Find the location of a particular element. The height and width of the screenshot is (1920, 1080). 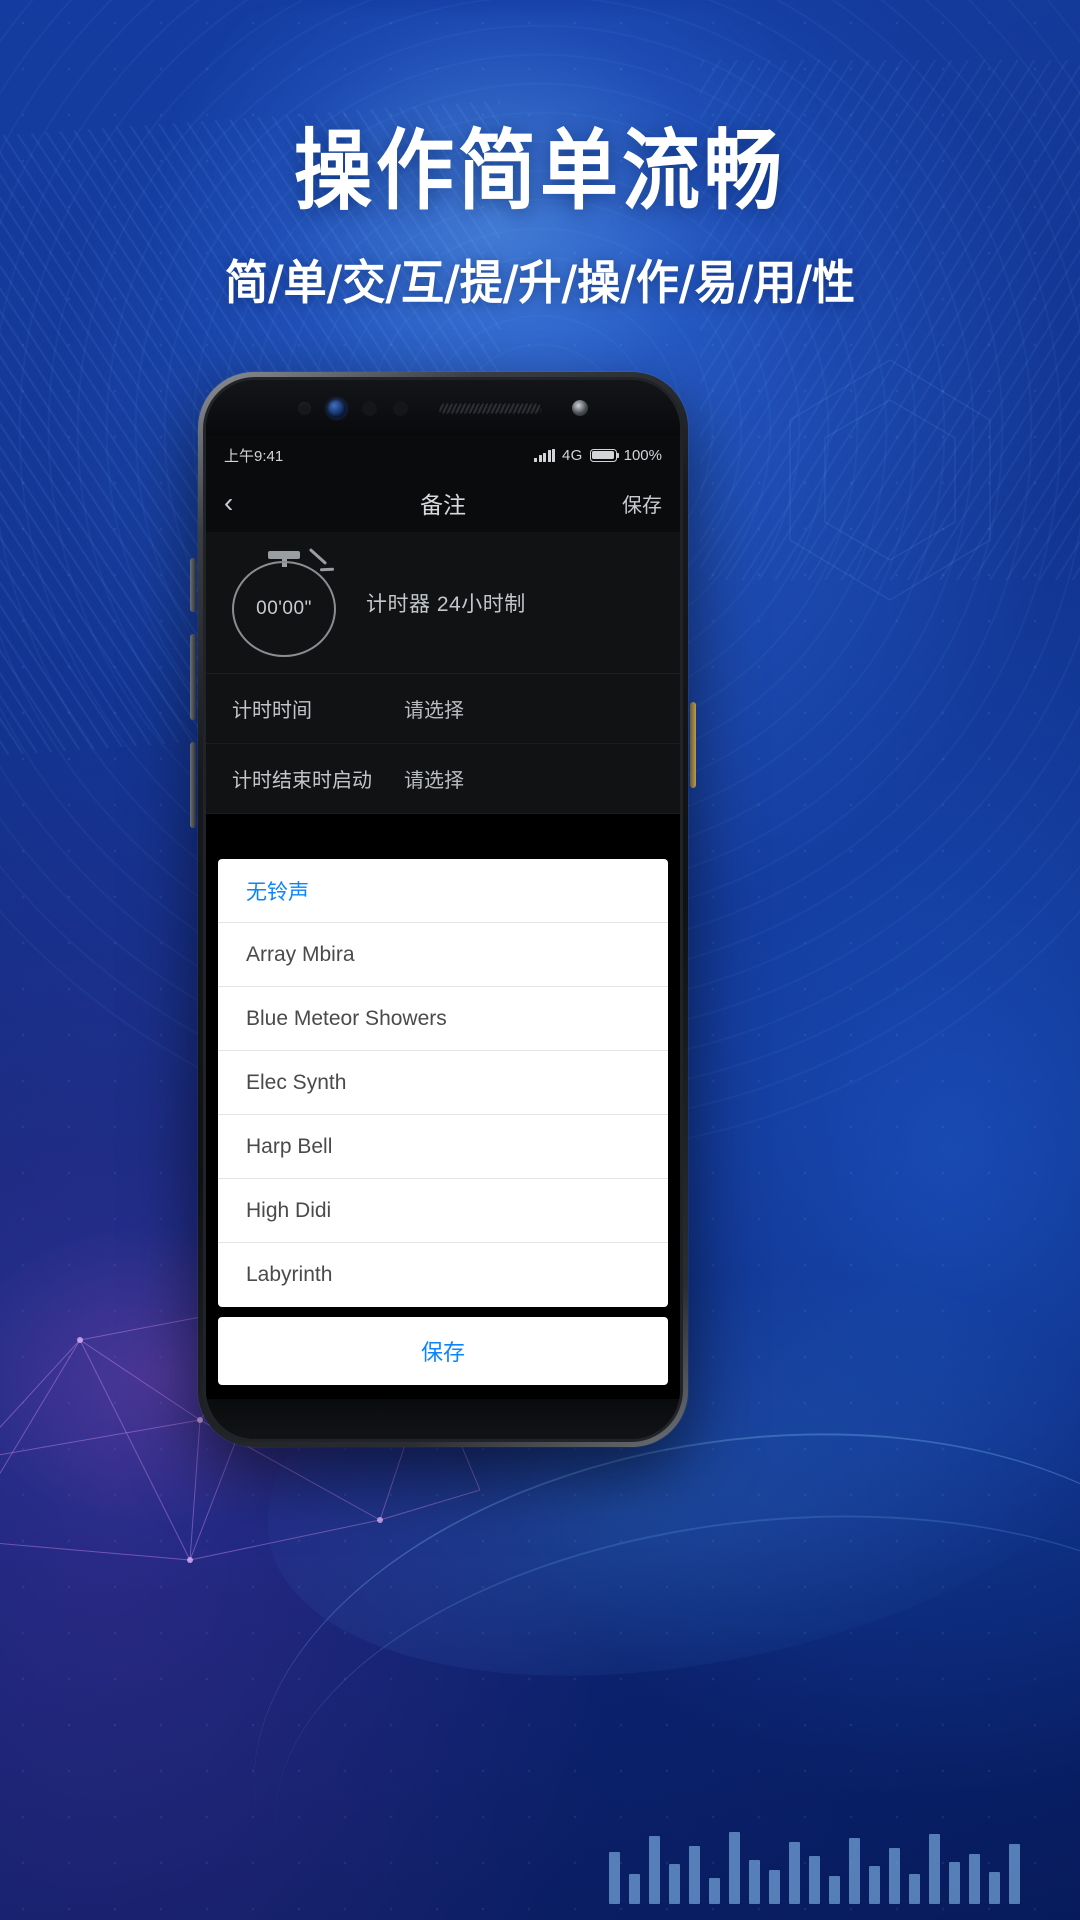

timer-mode-label: 计时器 24小时制 is located at coordinates (446, 604).